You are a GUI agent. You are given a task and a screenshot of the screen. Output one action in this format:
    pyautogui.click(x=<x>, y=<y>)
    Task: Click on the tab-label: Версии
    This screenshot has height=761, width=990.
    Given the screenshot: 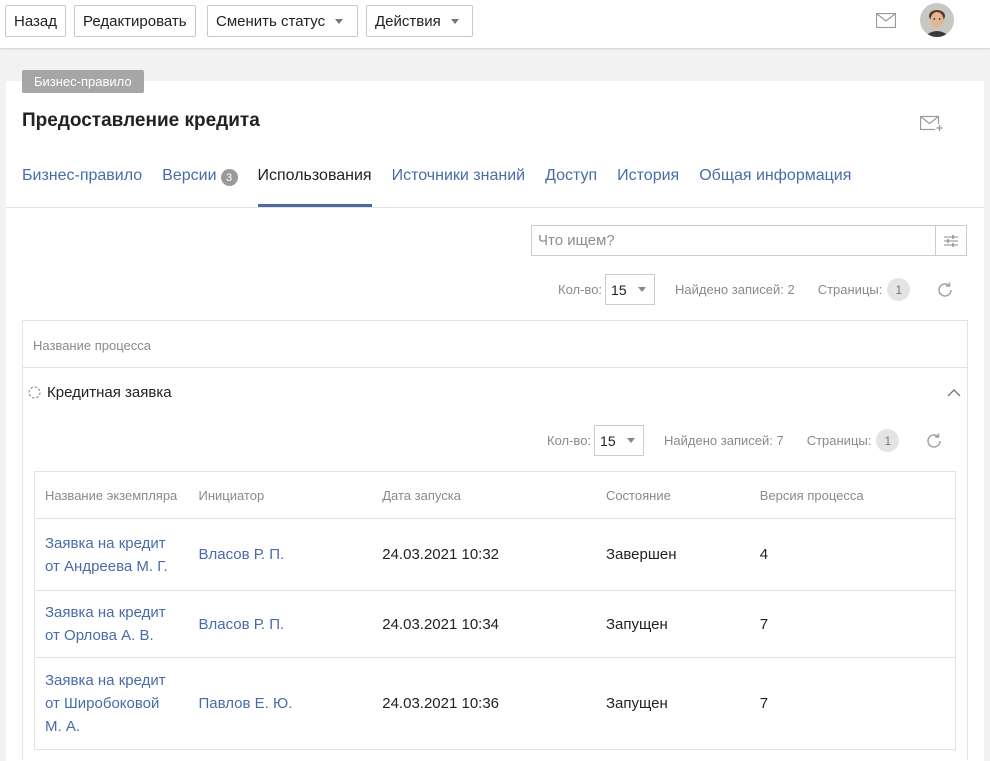 What is the action you would take?
    pyautogui.click(x=189, y=175)
    